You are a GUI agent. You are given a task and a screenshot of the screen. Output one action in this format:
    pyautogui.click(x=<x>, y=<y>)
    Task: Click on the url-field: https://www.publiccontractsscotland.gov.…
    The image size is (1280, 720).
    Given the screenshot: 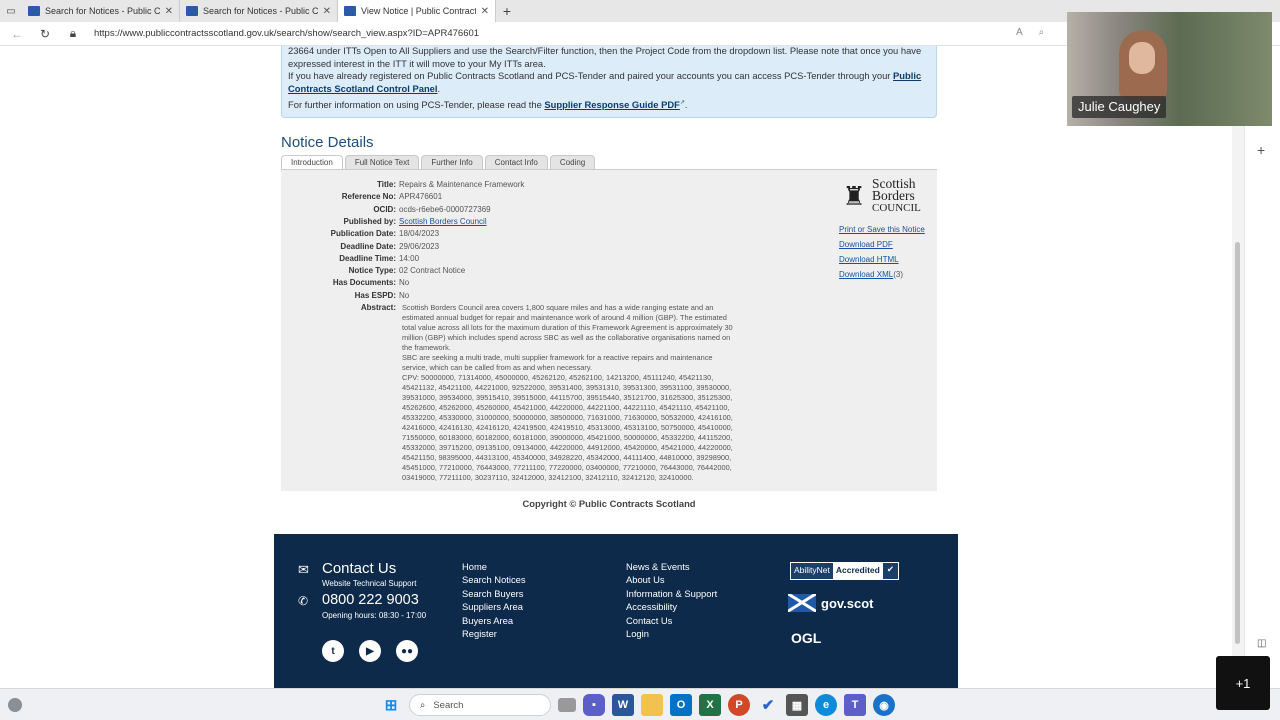 What is the action you would take?
    pyautogui.click(x=286, y=33)
    